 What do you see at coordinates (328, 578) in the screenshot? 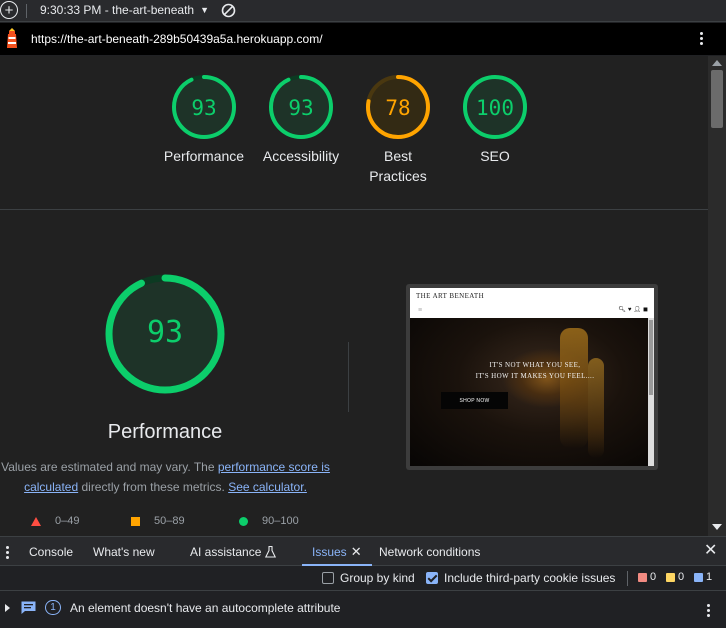
I see `group-by-kind-checkbox` at bounding box center [328, 578].